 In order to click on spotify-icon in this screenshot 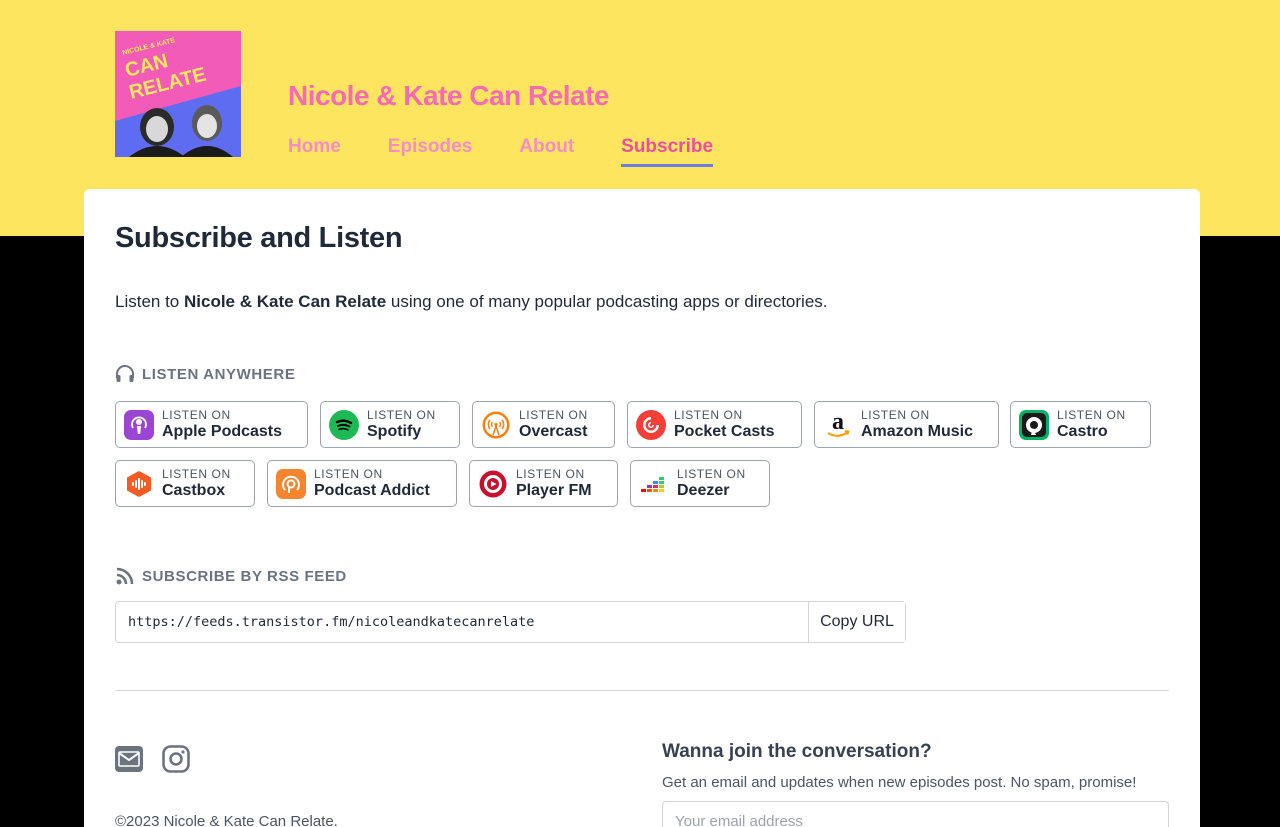, I will do `click(344, 424)`.